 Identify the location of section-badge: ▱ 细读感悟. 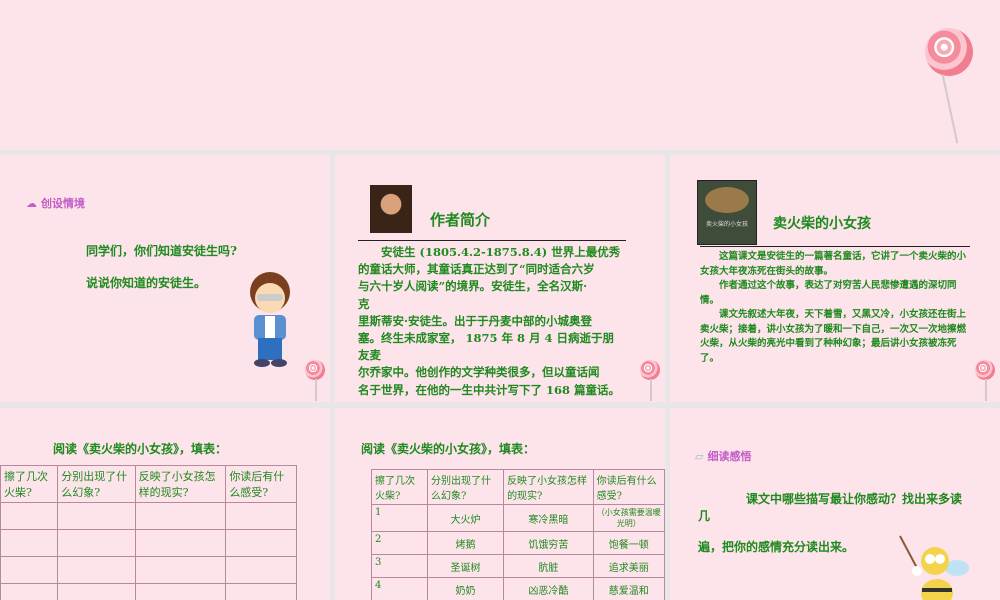
(723, 456).